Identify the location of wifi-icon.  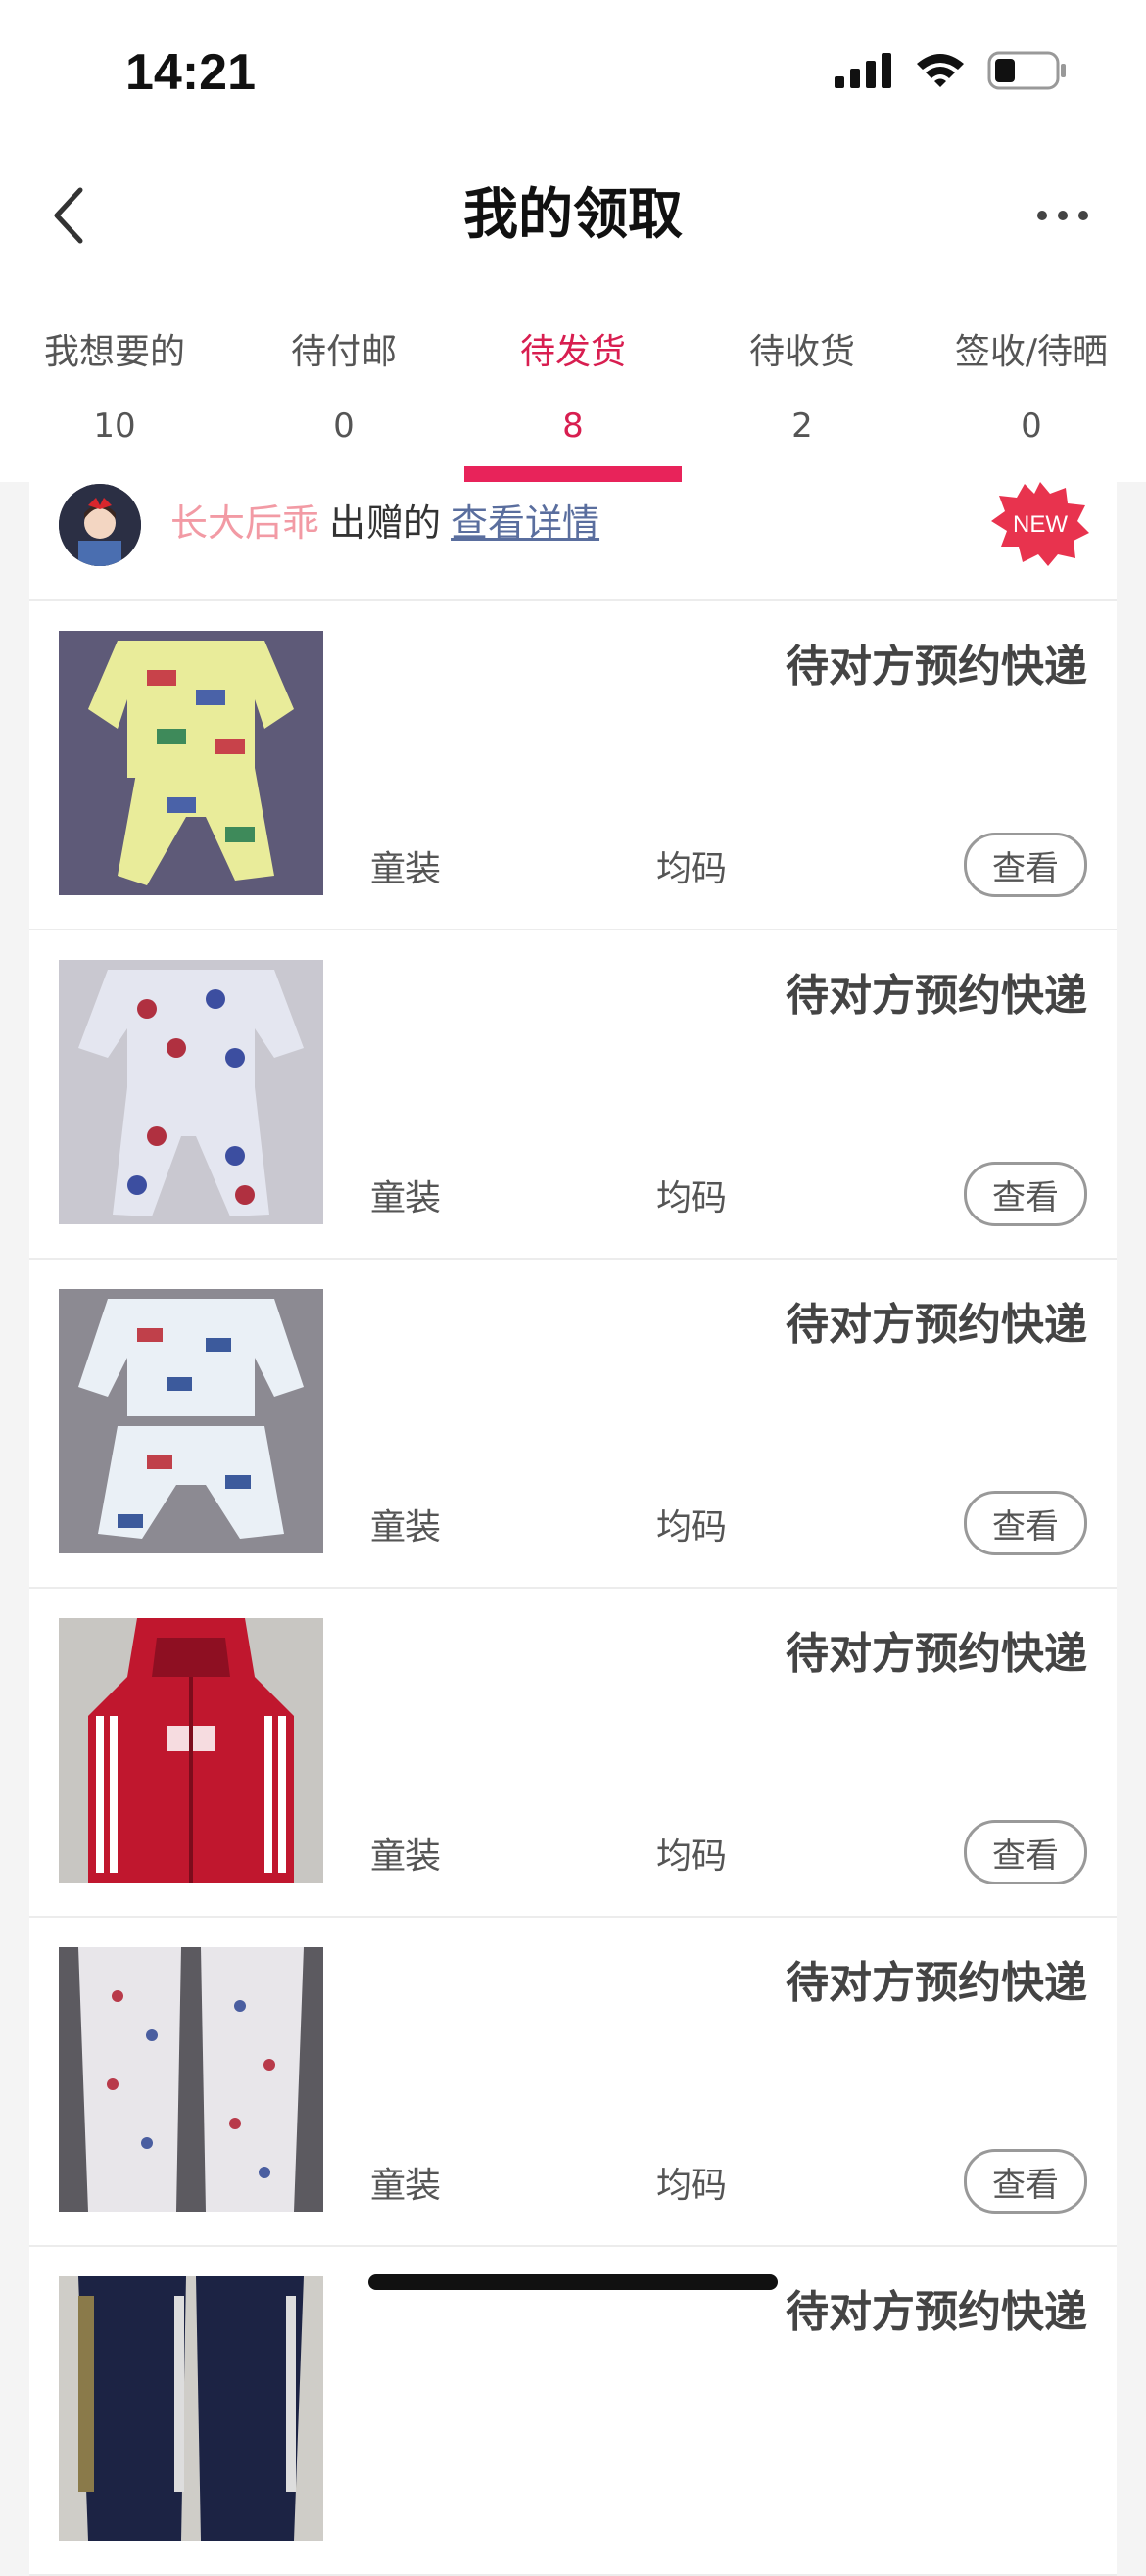
(940, 70).